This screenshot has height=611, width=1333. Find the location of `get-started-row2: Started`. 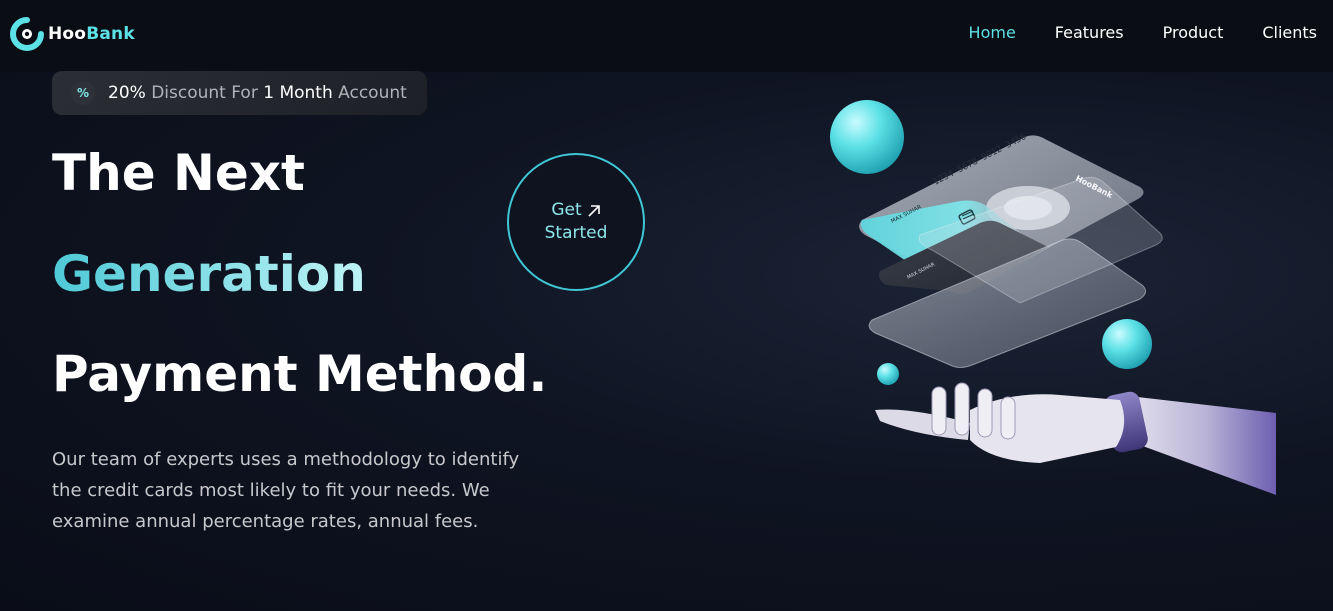

get-started-row2: Started is located at coordinates (576, 233).